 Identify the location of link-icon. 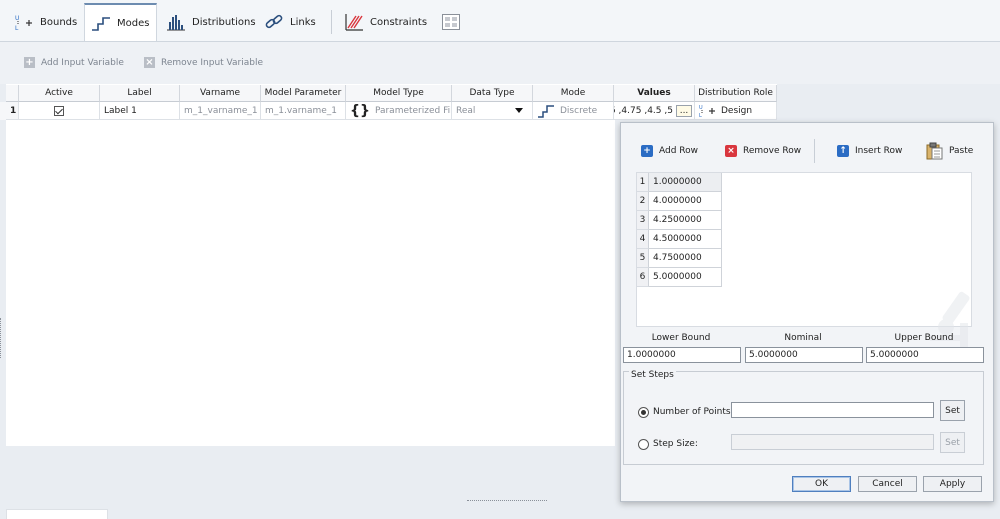
(274, 22).